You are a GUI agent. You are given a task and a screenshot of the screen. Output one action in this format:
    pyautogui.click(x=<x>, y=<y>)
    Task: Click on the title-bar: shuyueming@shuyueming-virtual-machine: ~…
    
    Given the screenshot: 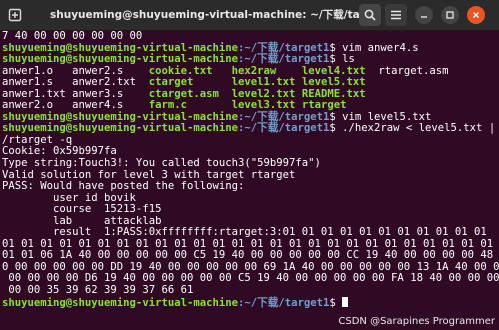 What is the action you would take?
    pyautogui.click(x=249, y=15)
    